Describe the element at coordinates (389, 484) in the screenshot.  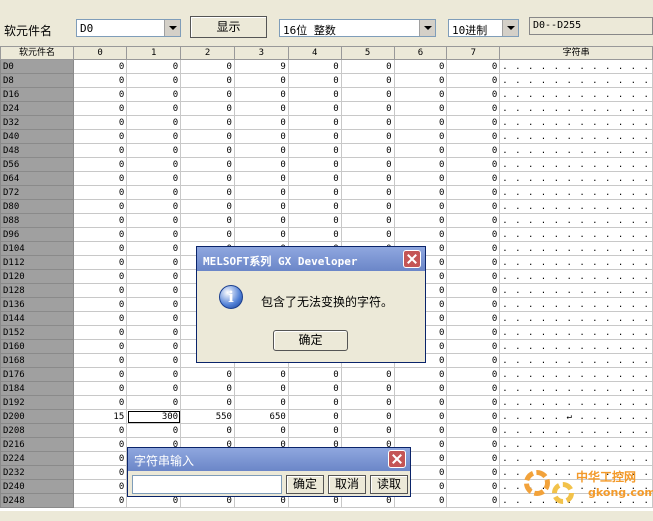
I see `string-read-button: 读取` at that location.